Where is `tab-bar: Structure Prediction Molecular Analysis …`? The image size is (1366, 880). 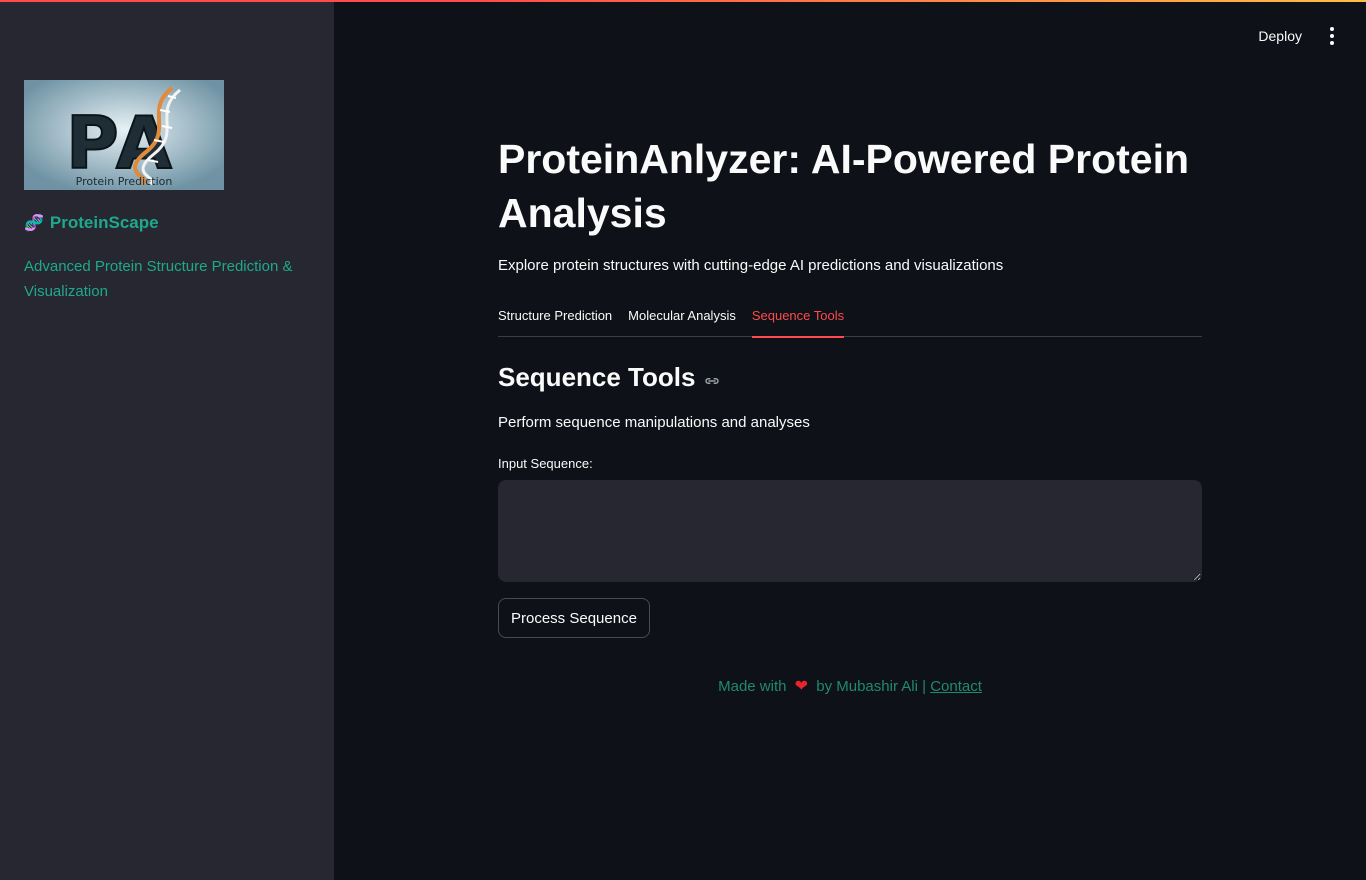 tab-bar: Structure Prediction Molecular Analysis … is located at coordinates (850, 319).